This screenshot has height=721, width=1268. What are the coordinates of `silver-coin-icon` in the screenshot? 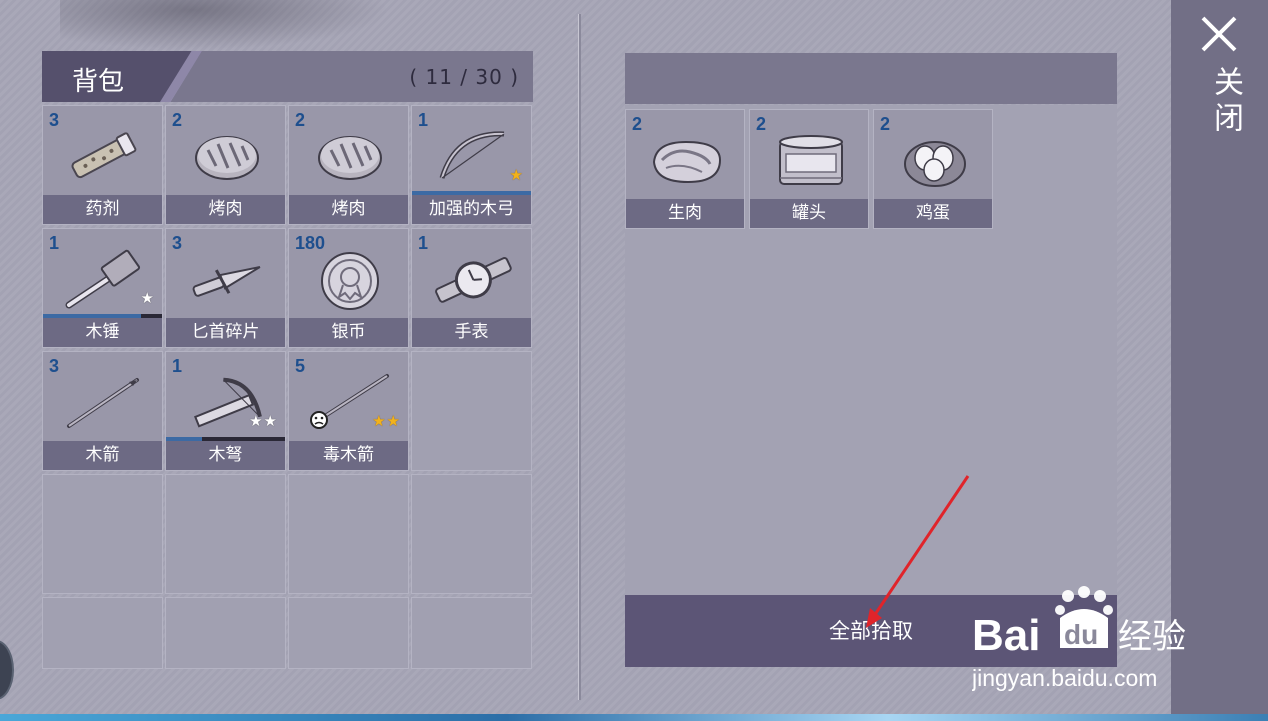 It's located at (350, 281).